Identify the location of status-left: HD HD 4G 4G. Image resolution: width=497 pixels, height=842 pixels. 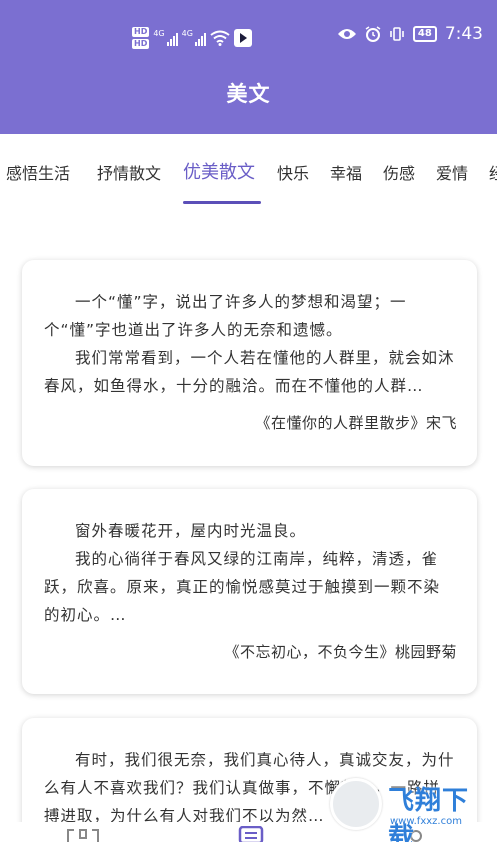
(192, 38).